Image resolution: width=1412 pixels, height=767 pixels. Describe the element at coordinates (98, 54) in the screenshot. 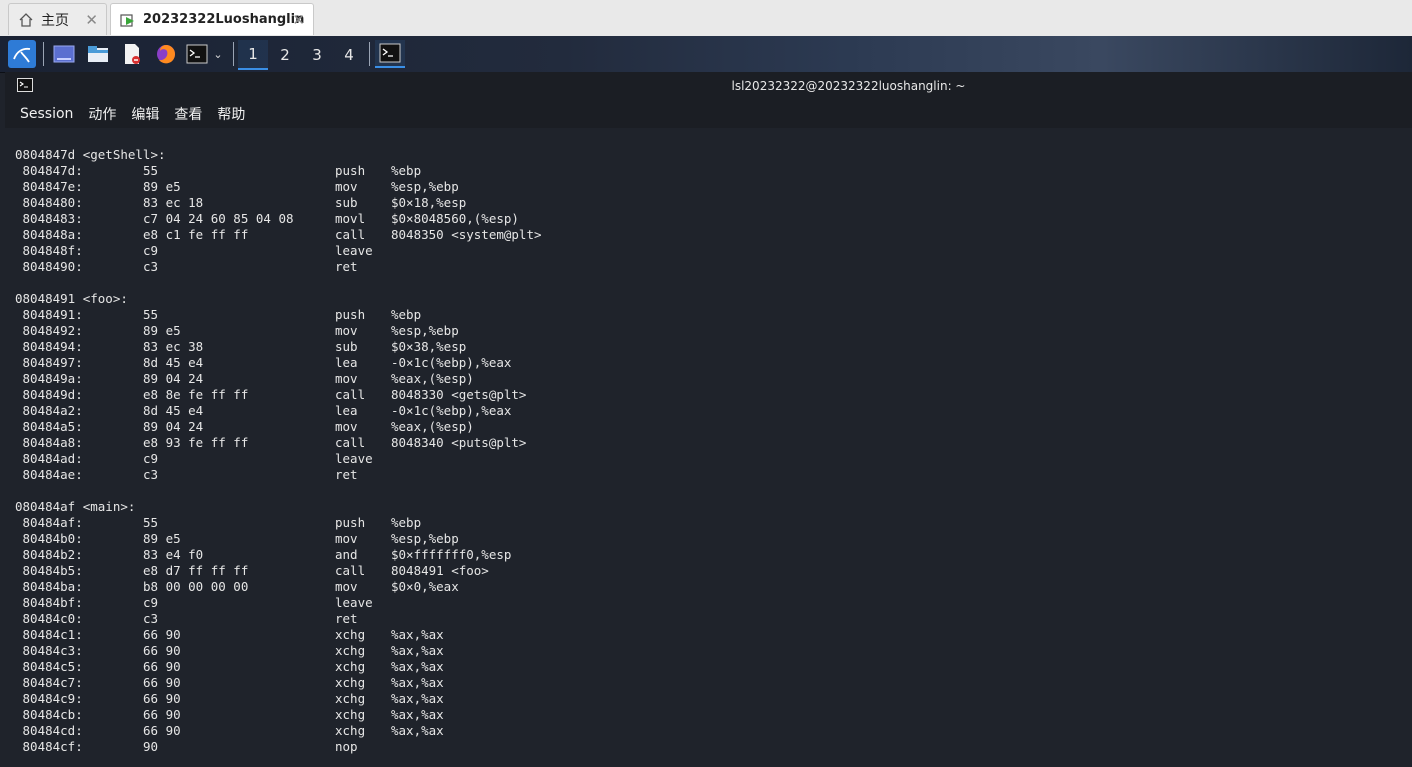

I see `file-manager-icon` at that location.